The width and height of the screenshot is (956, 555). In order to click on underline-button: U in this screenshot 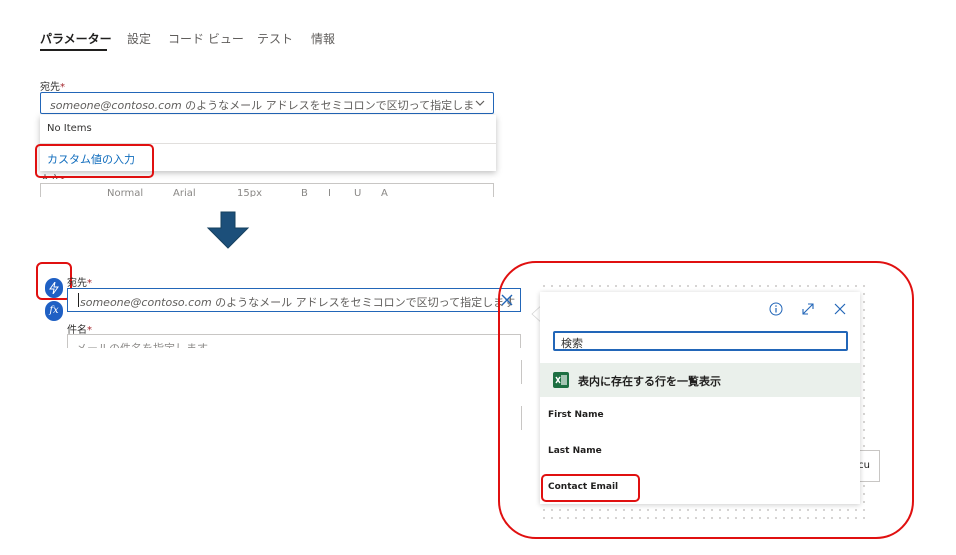, I will do `click(357, 192)`.